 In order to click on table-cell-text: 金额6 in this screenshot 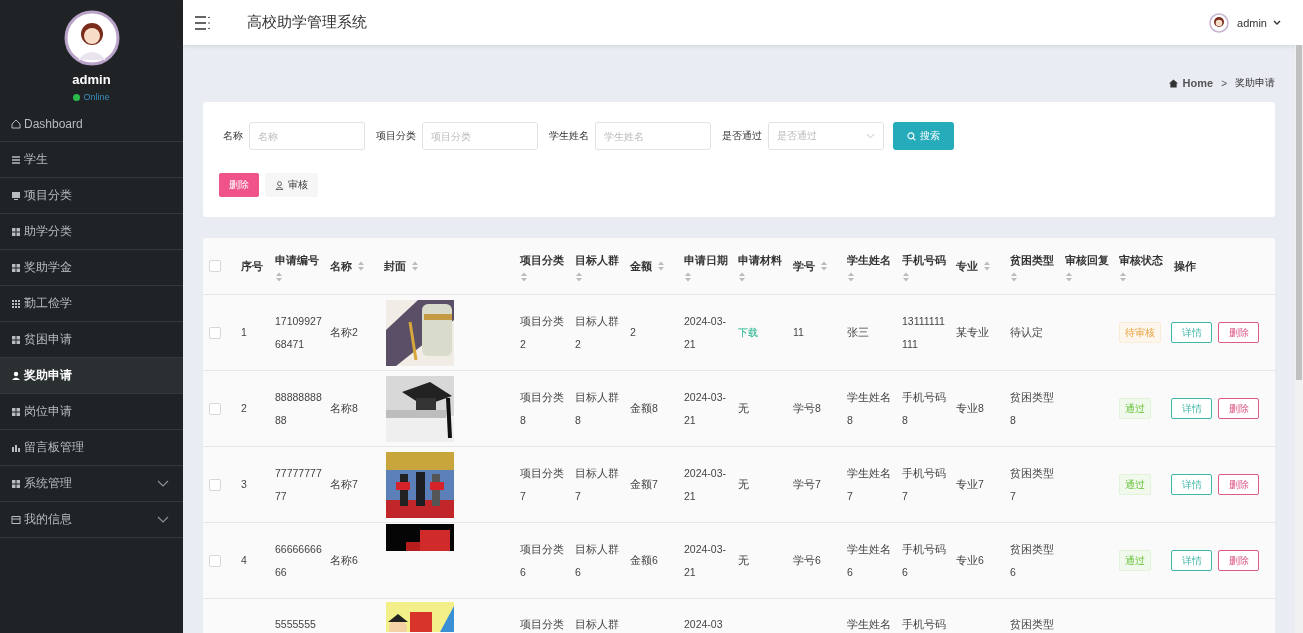, I will do `click(644, 560)`.